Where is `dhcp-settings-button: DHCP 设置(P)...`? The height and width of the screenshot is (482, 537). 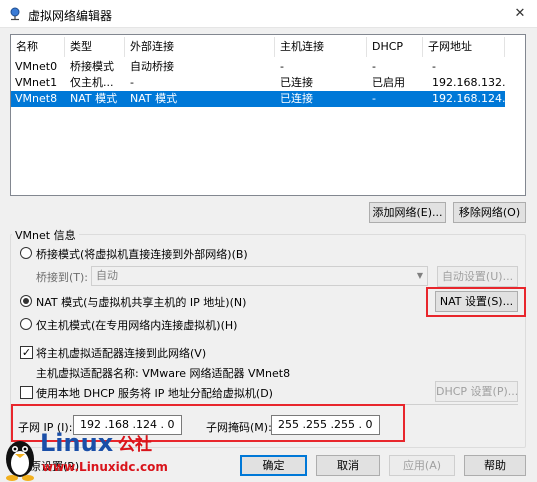 dhcp-settings-button: DHCP 设置(P)... is located at coordinates (476, 391).